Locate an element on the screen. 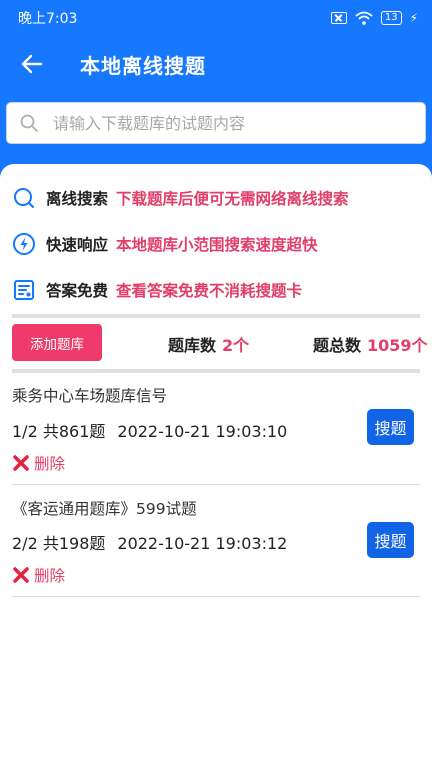  feature-fast-response: 快速响应 本地题库小范围搜索速度超快 is located at coordinates (165, 244).